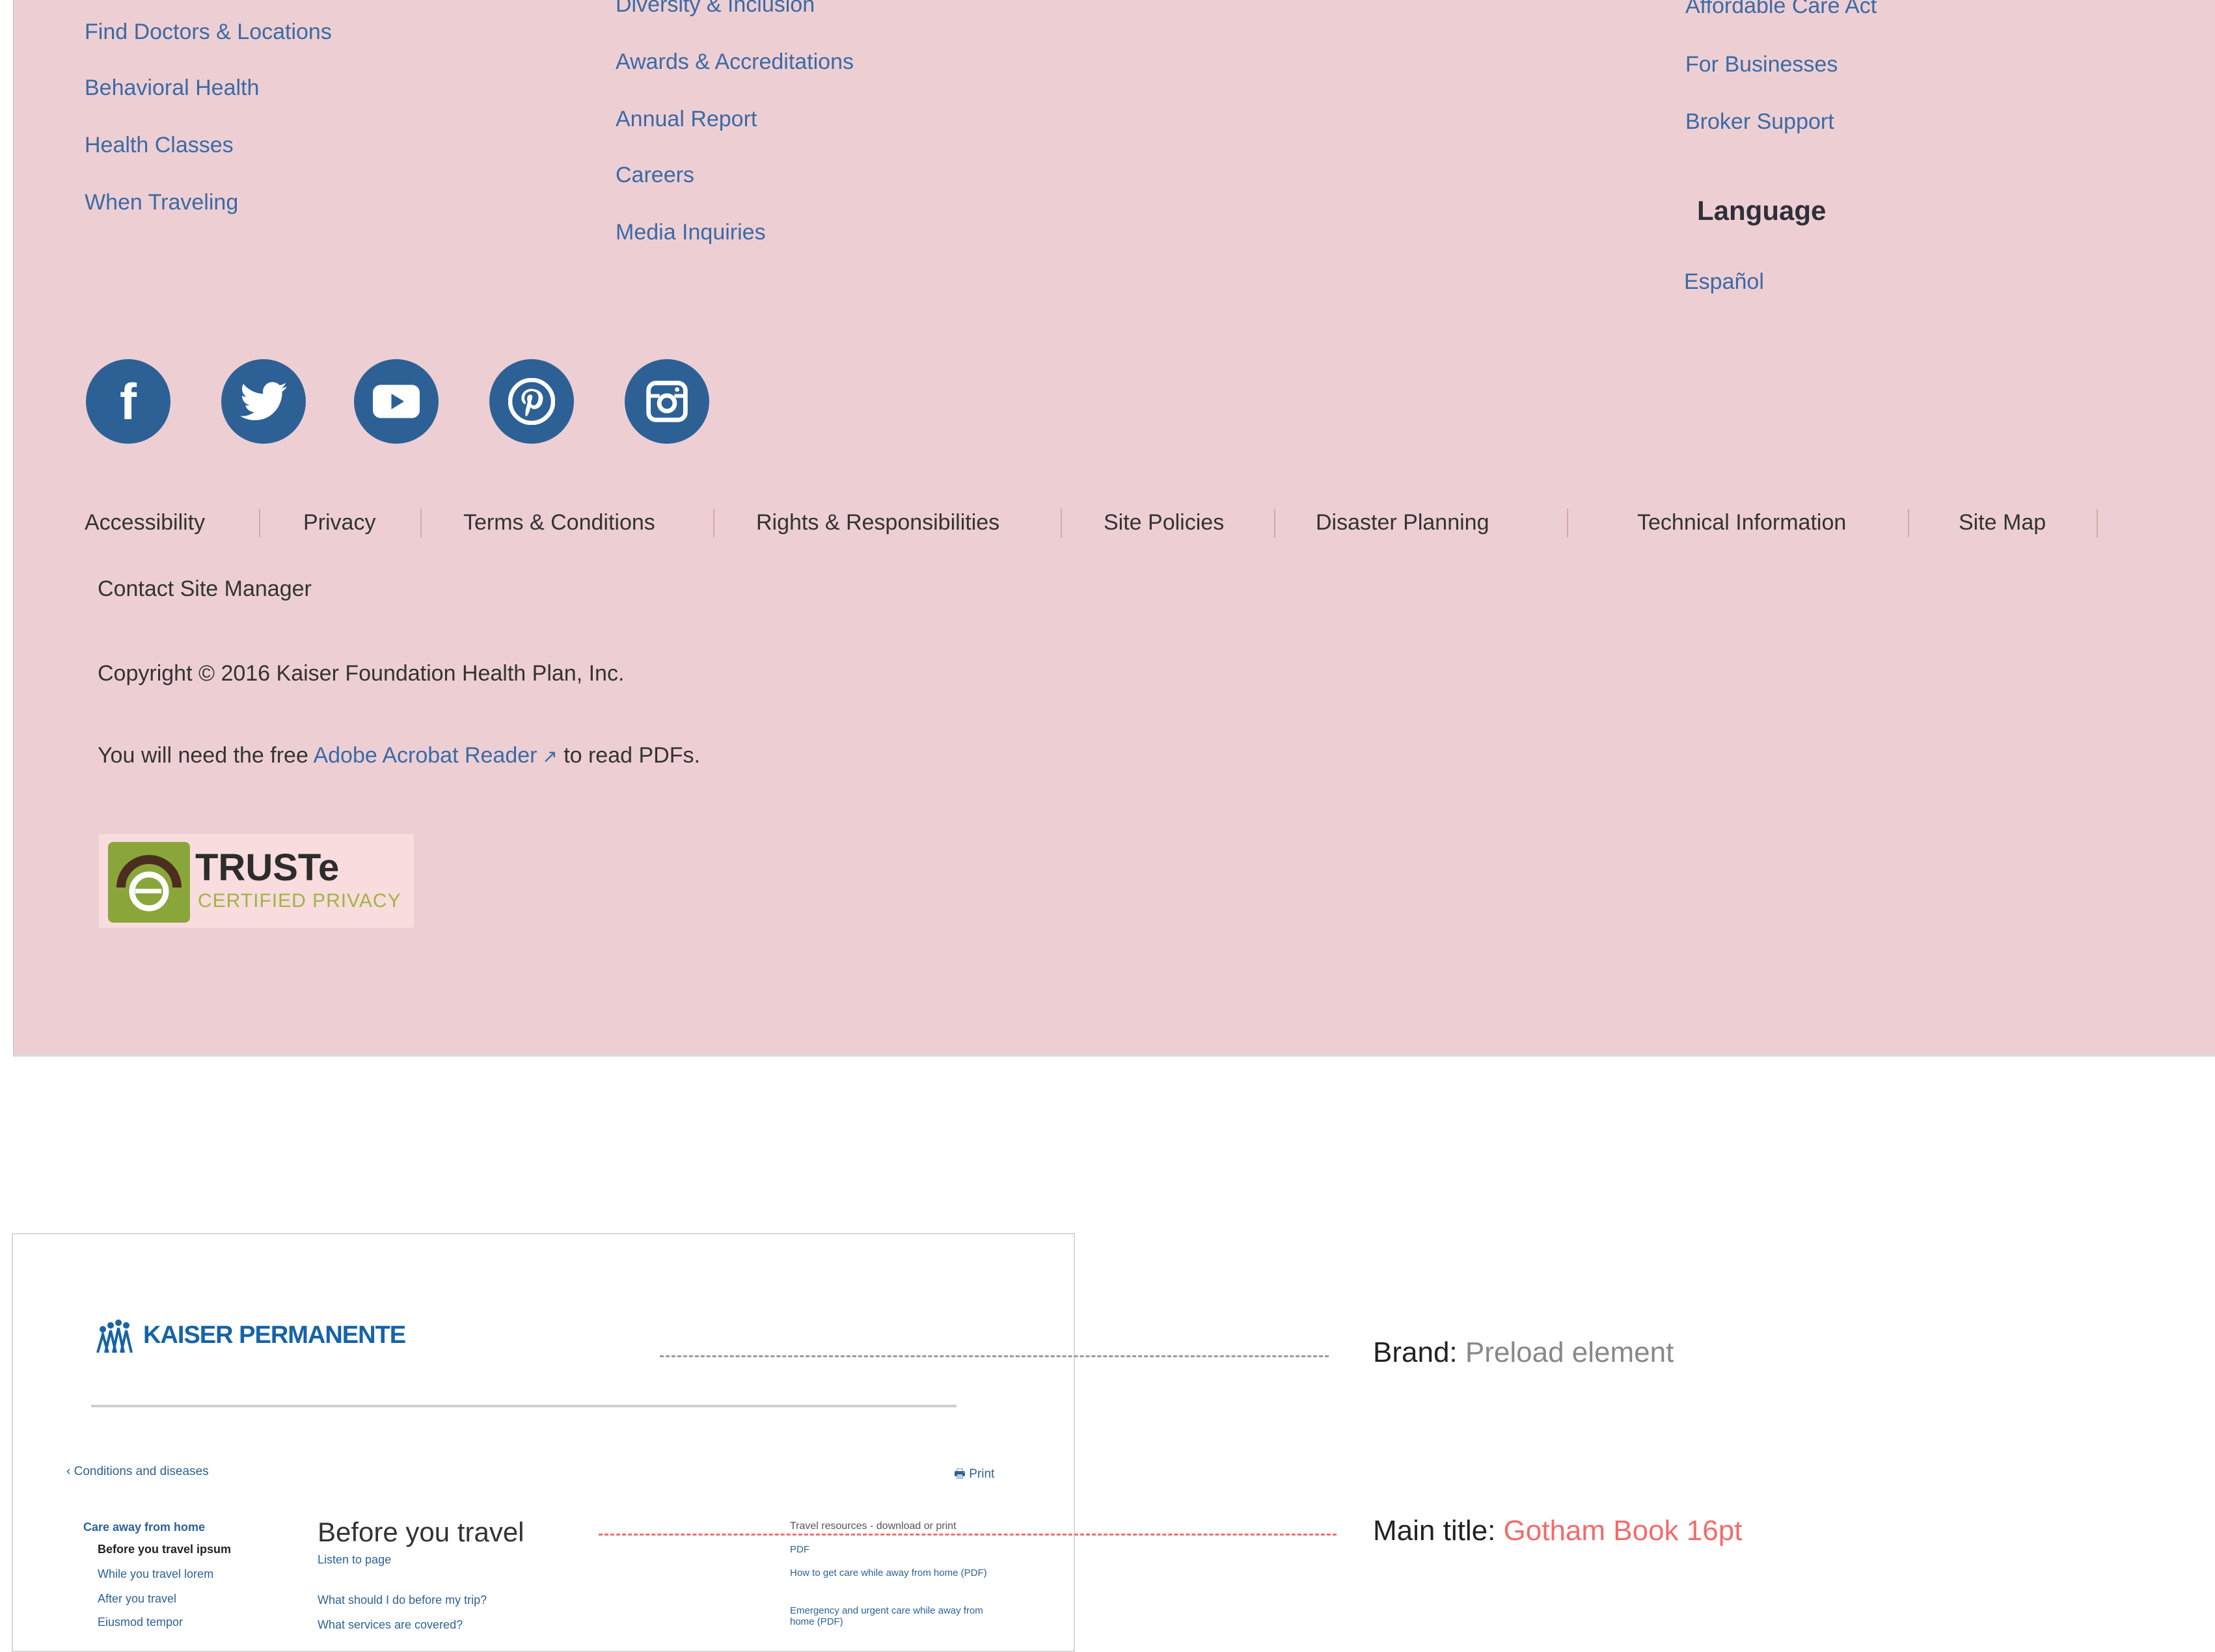 Image resolution: width=2215 pixels, height=1652 pixels. Describe the element at coordinates (172, 88) in the screenshot. I see `footer-link-behavioral-health: Behavioral Health` at that location.